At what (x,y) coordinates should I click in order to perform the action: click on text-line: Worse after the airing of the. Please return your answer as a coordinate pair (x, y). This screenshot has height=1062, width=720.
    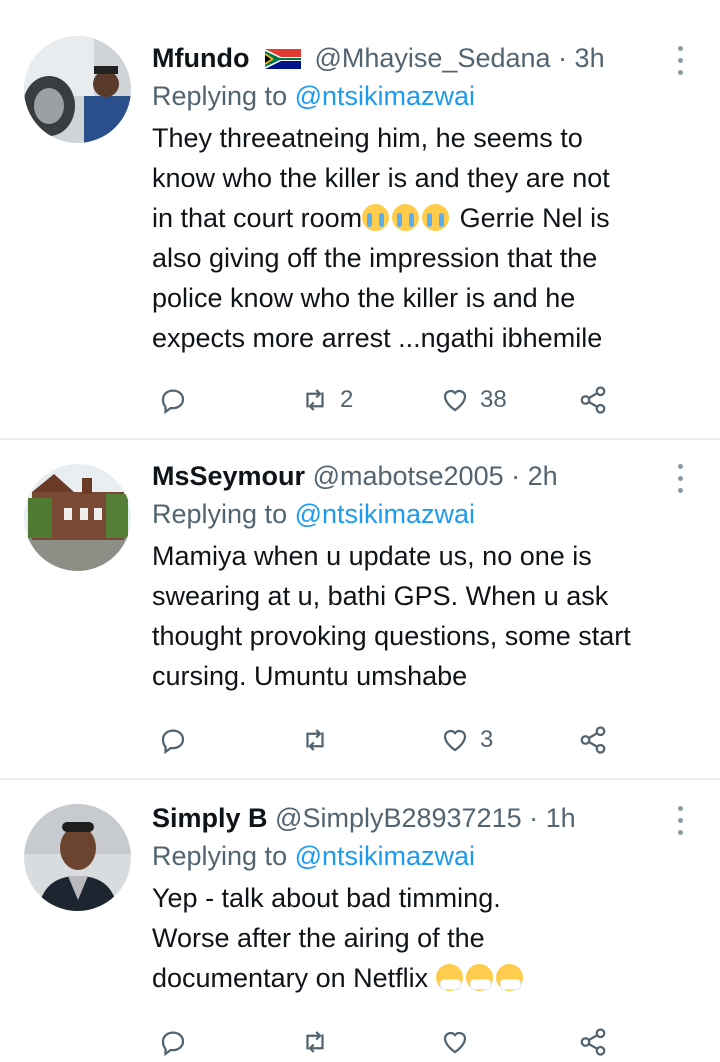
    Looking at the image, I should click on (318, 938).